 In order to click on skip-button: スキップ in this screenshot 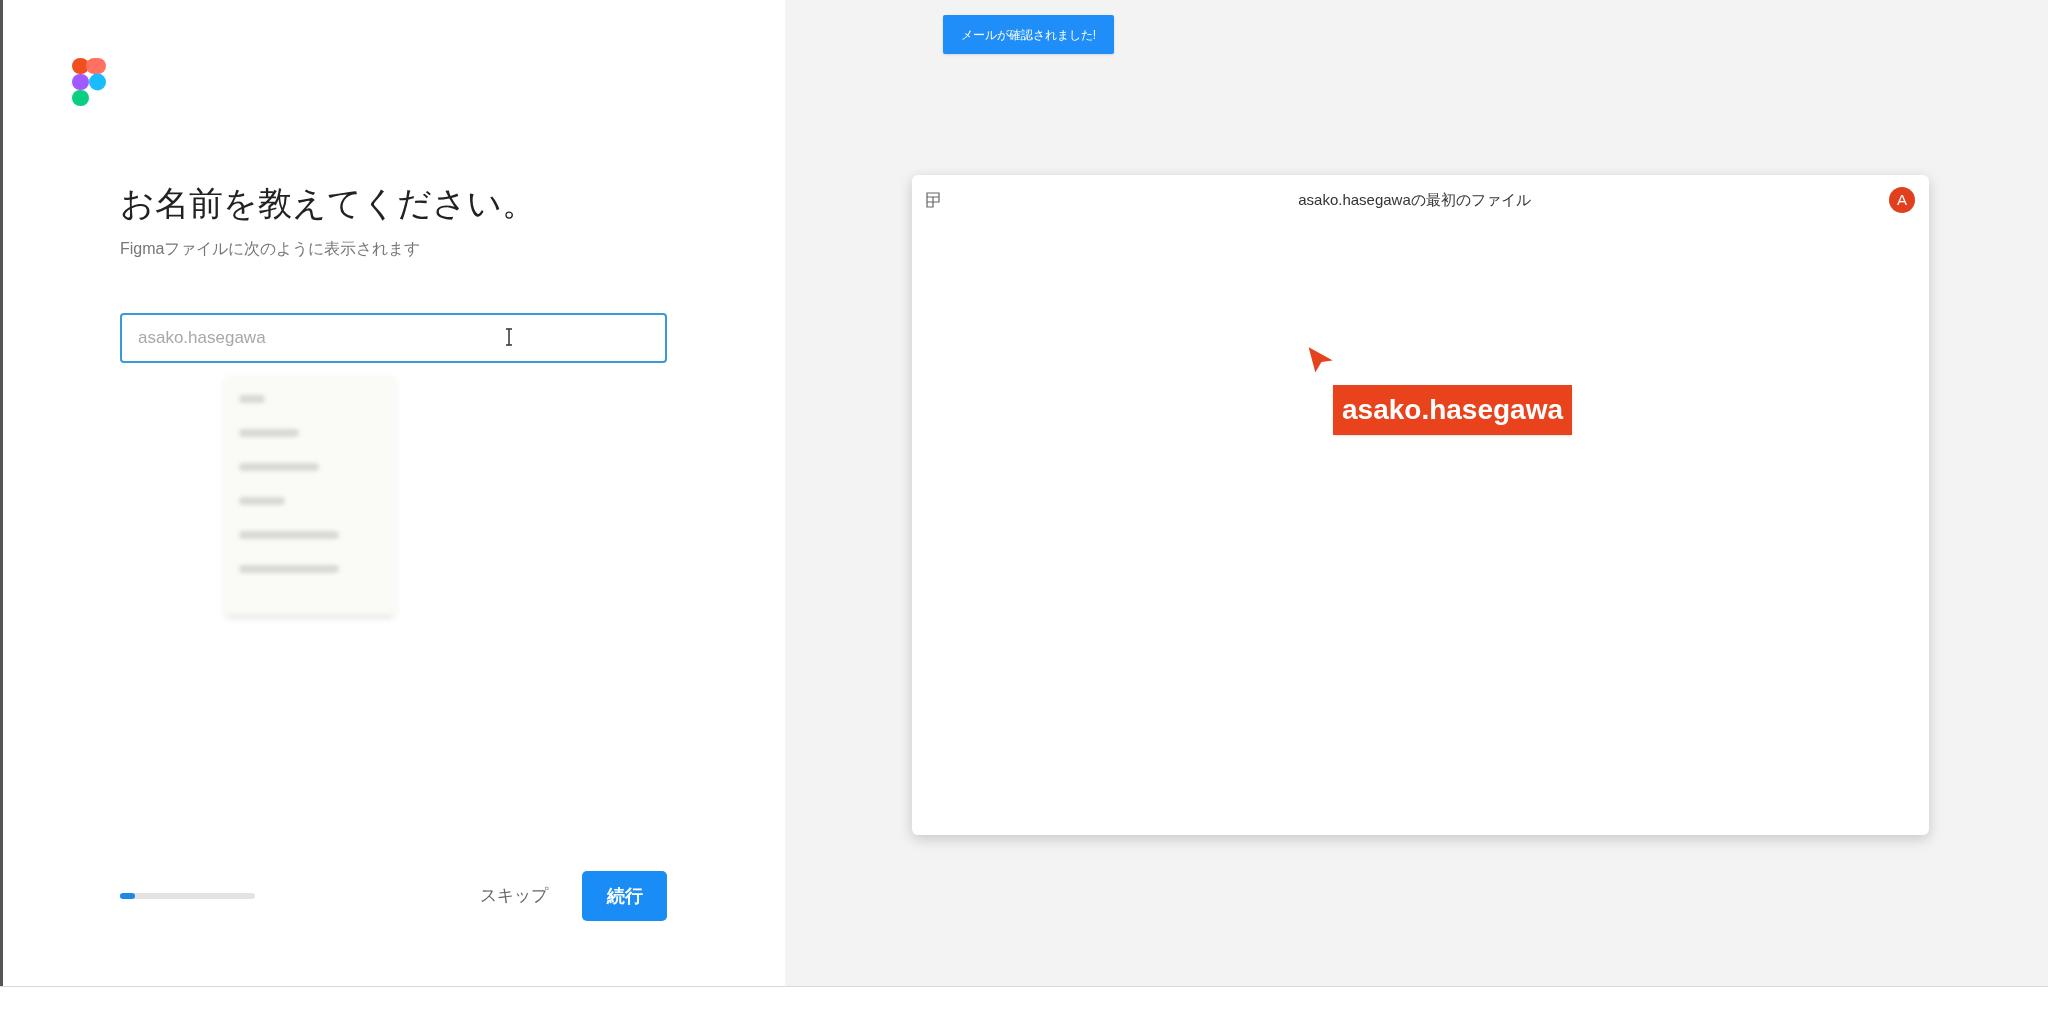, I will do `click(514, 896)`.